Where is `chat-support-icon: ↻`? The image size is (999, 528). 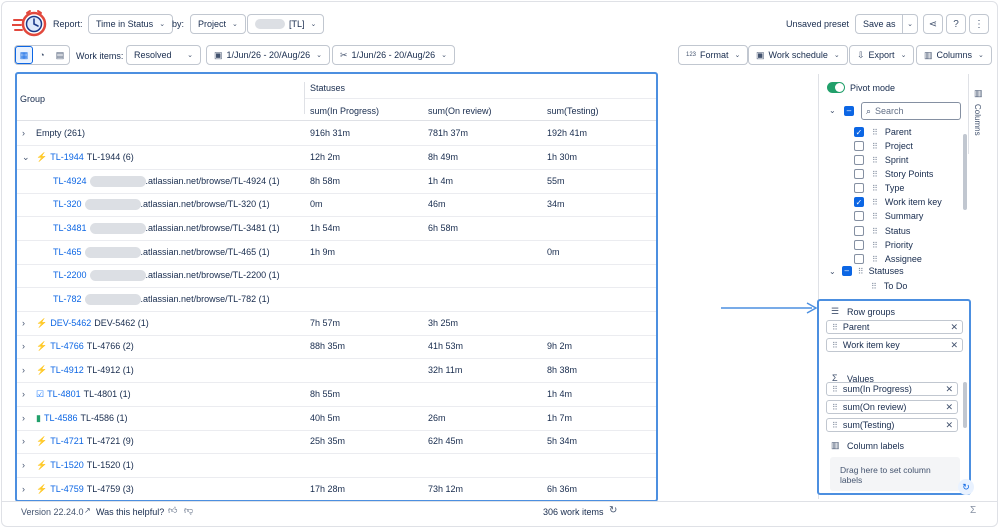
chat-support-icon: ↻ is located at coordinates (966, 487).